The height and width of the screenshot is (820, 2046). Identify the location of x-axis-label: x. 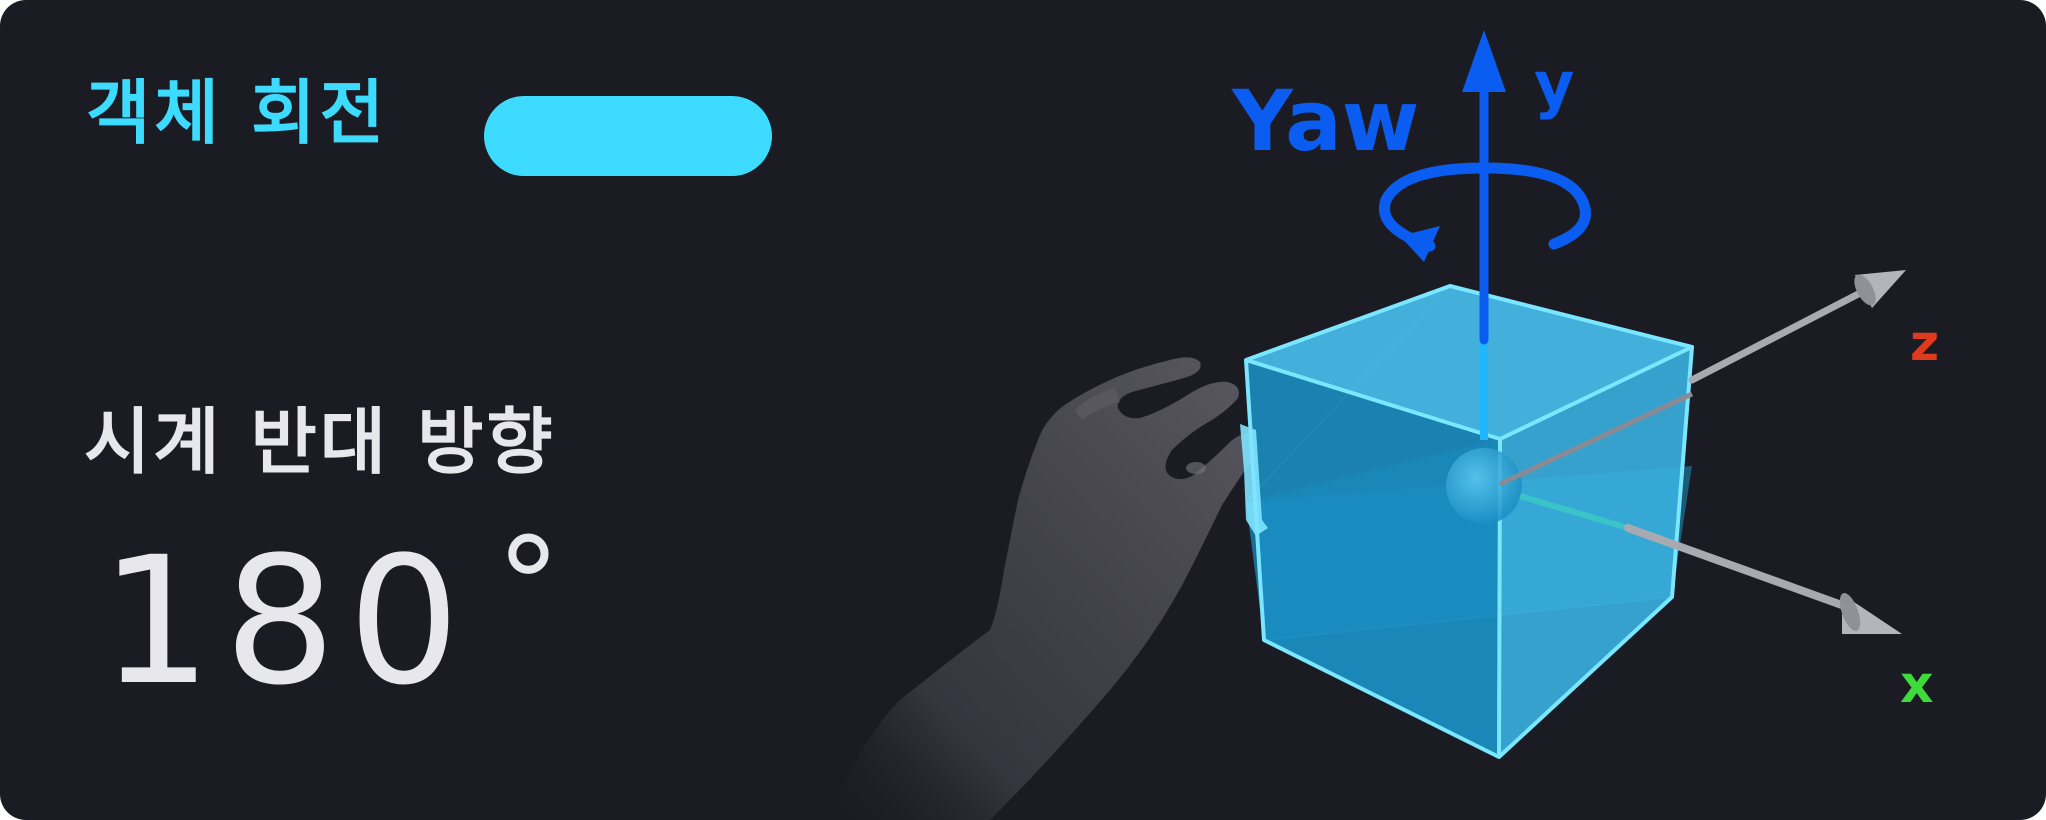
(1917, 685).